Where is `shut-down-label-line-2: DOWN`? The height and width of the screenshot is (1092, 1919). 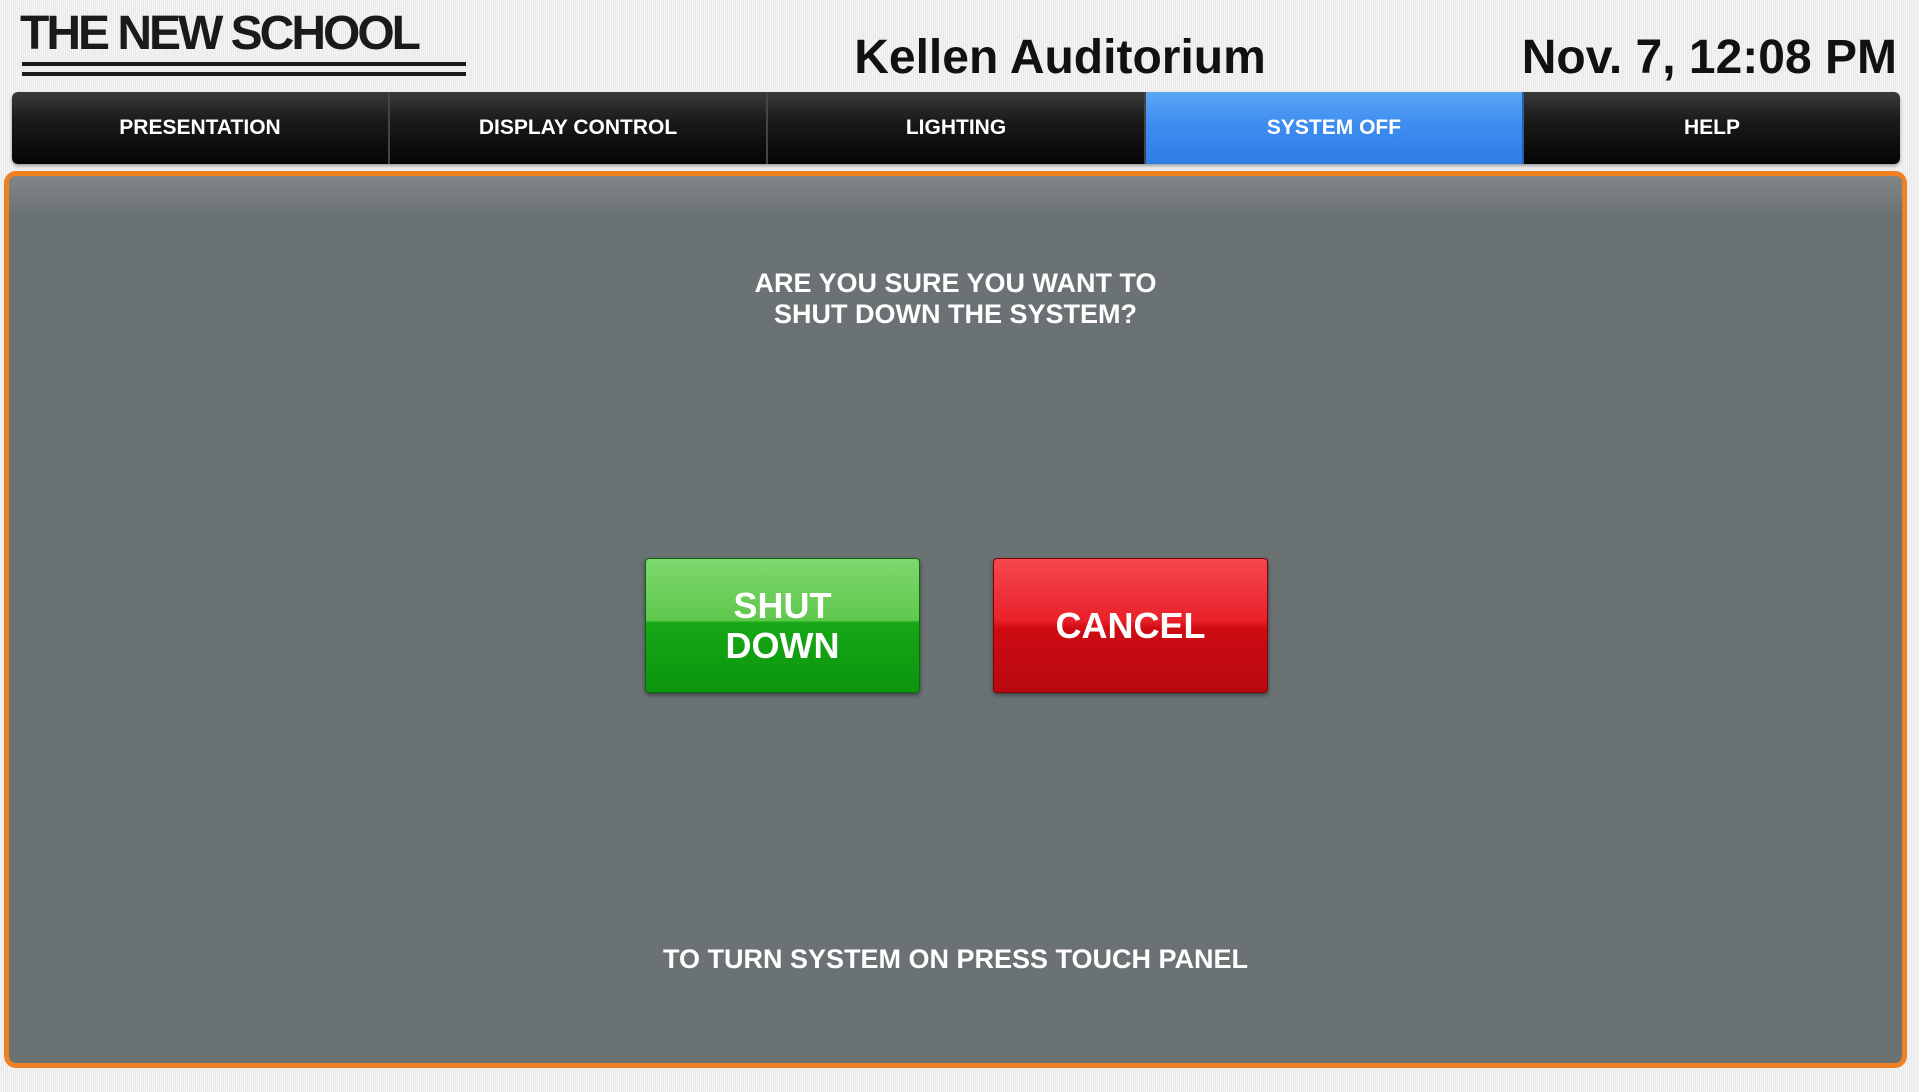 shut-down-label-line-2: DOWN is located at coordinates (782, 645).